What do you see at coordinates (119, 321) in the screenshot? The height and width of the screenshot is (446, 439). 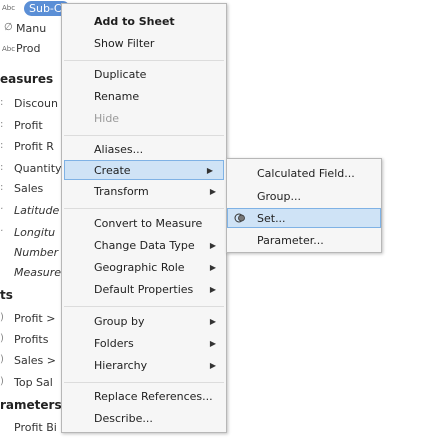 I see `menu-item-label: Group by` at bounding box center [119, 321].